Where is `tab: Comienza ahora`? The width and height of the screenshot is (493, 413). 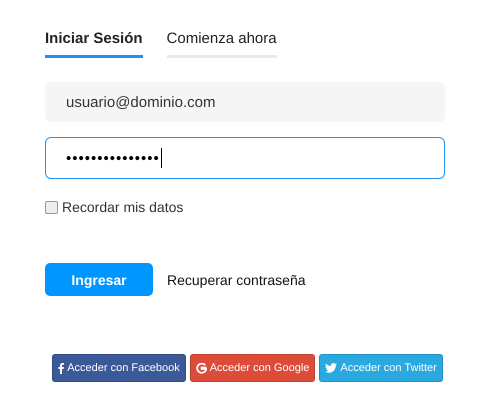 tab: Comienza ahora is located at coordinates (221, 42).